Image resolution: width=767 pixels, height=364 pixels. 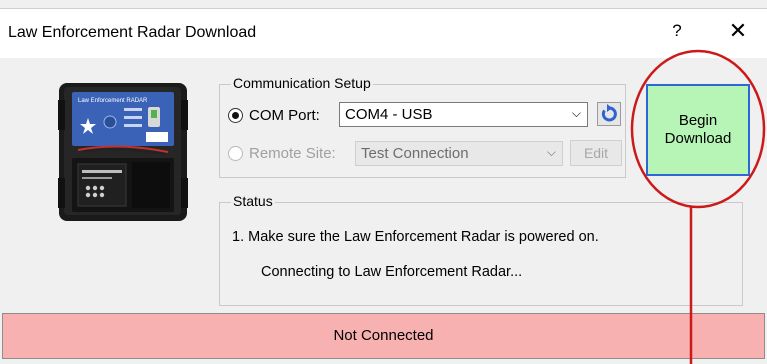 What do you see at coordinates (253, 201) in the screenshot?
I see `status-label: Status` at bounding box center [253, 201].